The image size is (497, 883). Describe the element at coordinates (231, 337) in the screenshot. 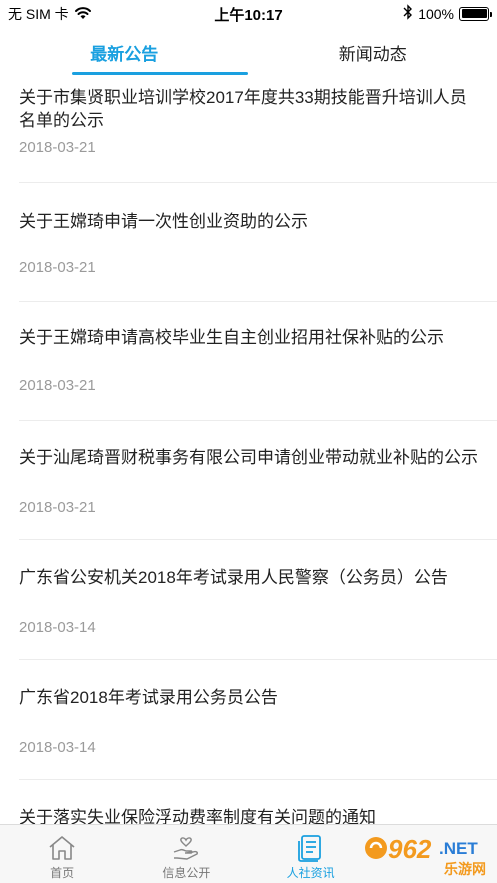

I see `notice-title: 关于王嫦琦申请高校毕业生自主创业招用社保补贴的公示` at that location.